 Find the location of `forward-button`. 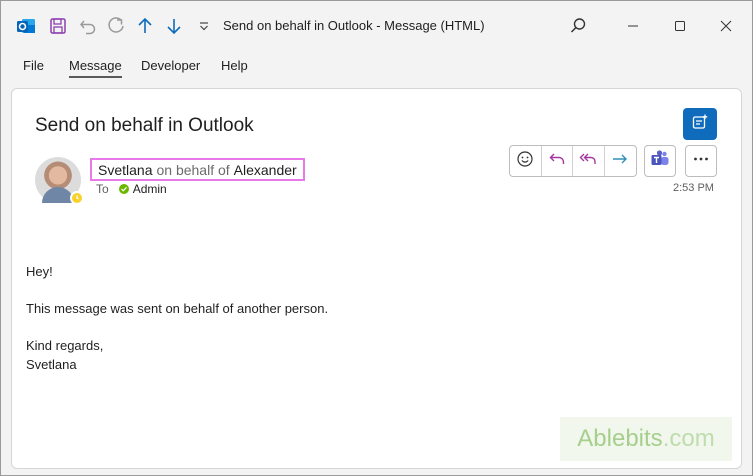

forward-button is located at coordinates (620, 161).